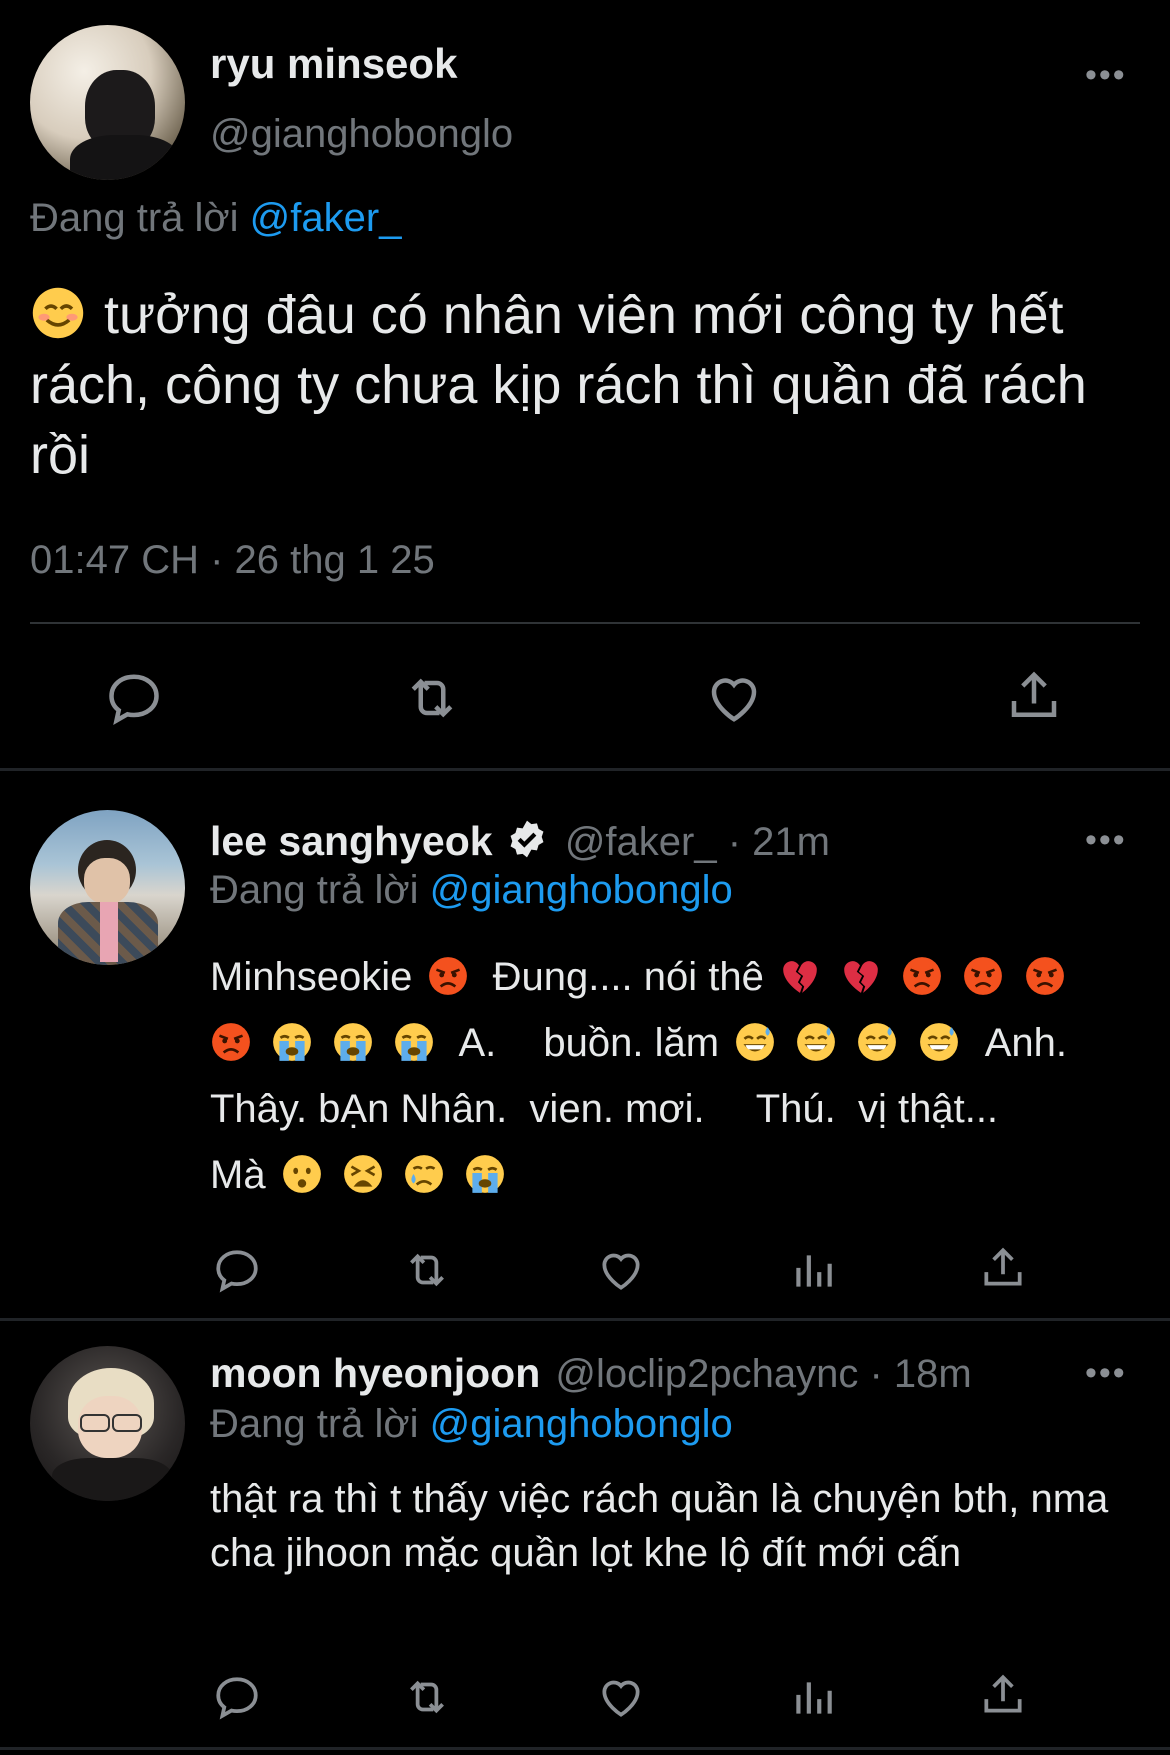  What do you see at coordinates (58, 313) in the screenshot?
I see `smiling-face-emoji-icon` at bounding box center [58, 313].